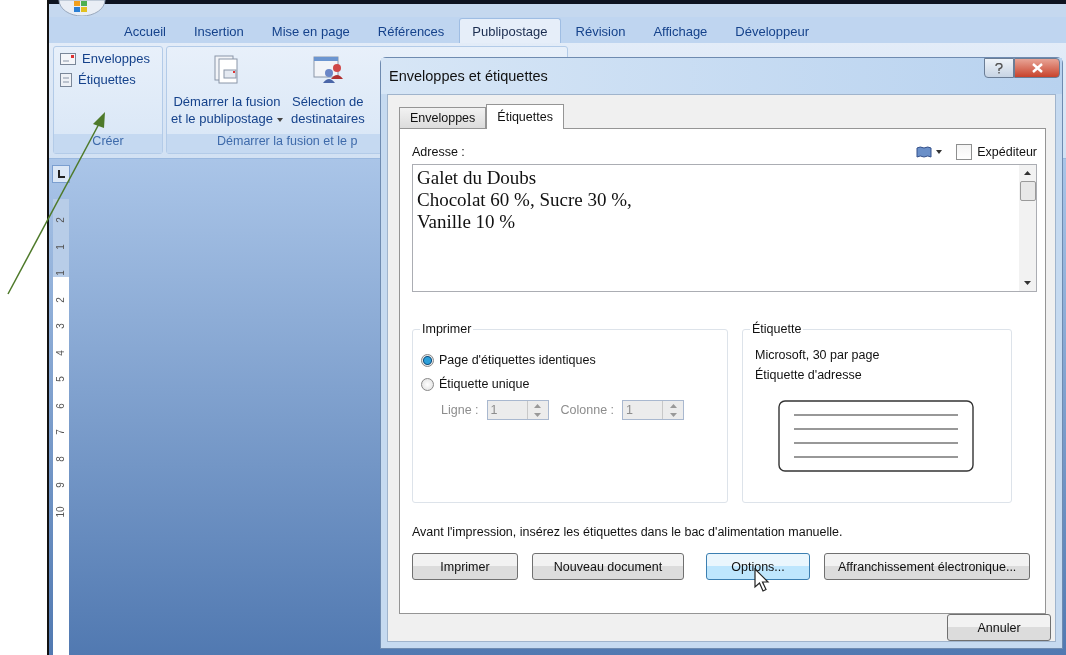 The image size is (1066, 655). Describe the element at coordinates (818, 356) in the screenshot. I see `label-info: Microsoft, 30 par page` at that location.